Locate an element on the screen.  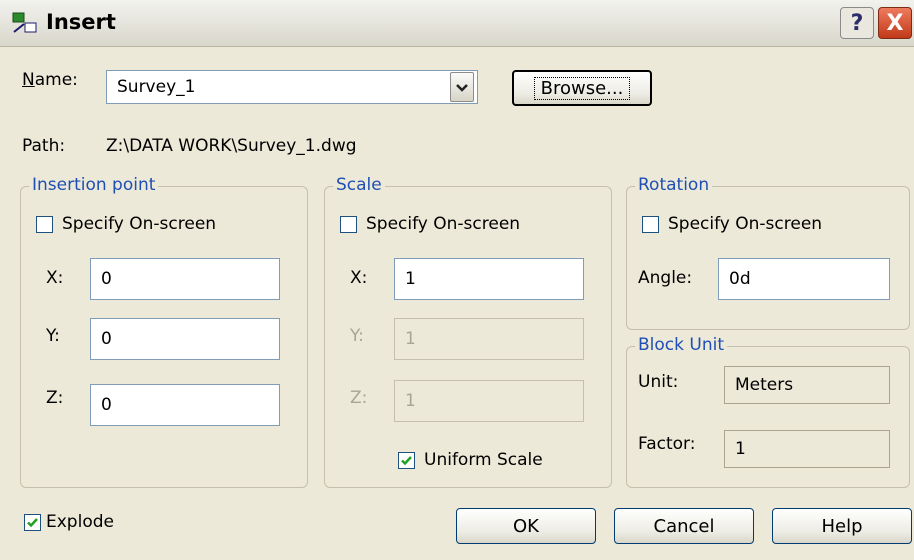
chevron-down-icon is located at coordinates (462, 87).